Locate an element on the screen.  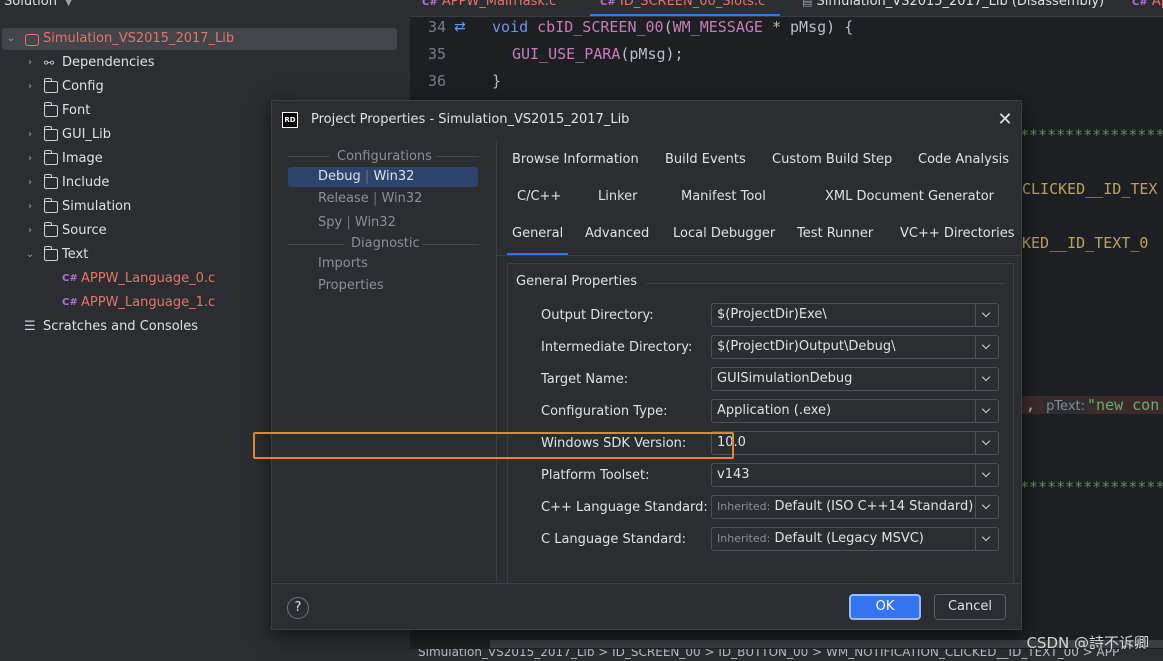
config-name: Debug is located at coordinates (339, 176).